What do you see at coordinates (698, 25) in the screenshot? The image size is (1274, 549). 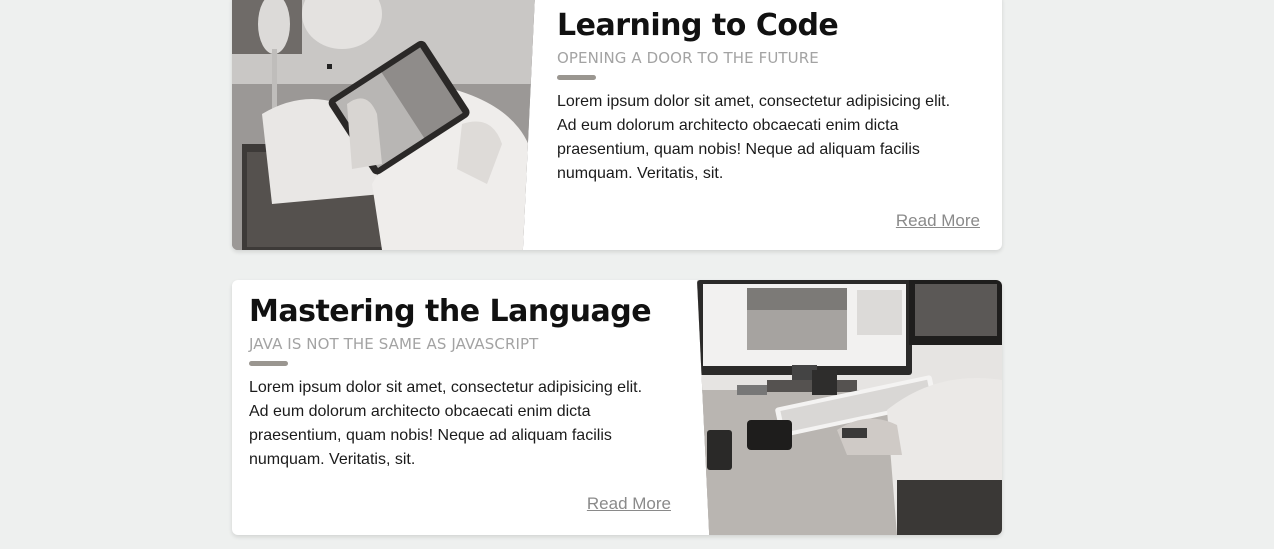 I see `card-title: Learning to Code` at bounding box center [698, 25].